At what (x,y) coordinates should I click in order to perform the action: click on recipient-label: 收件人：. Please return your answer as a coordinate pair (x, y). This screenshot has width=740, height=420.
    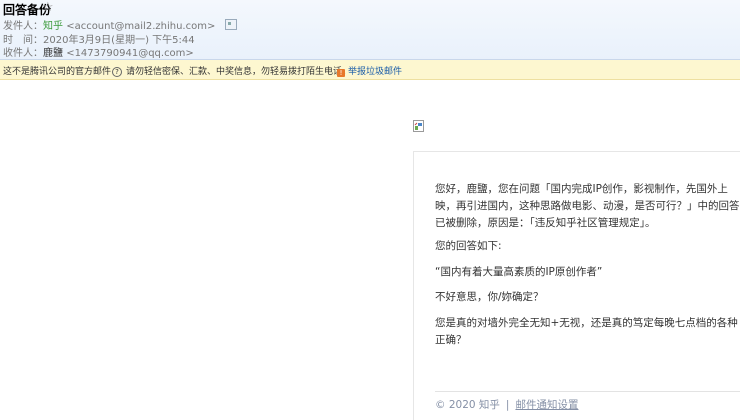
    Looking at the image, I should click on (23, 53).